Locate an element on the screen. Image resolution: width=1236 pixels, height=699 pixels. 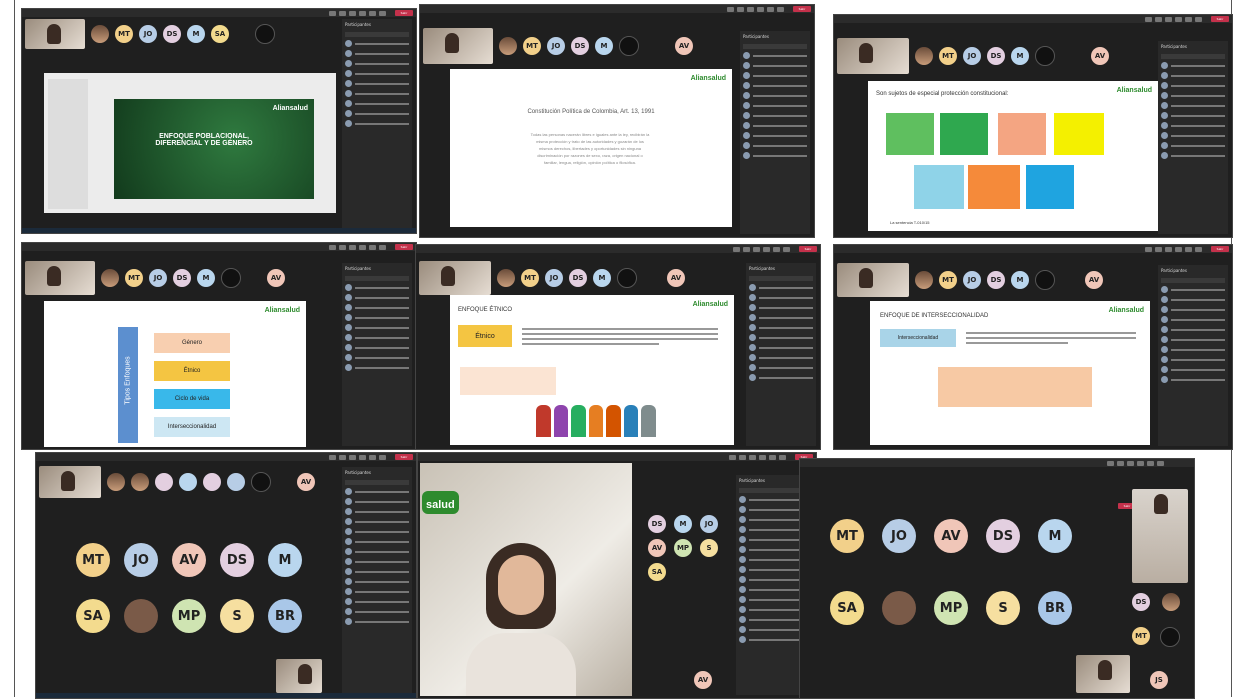
grid-avatar: MT is located at coordinates (93, 560).